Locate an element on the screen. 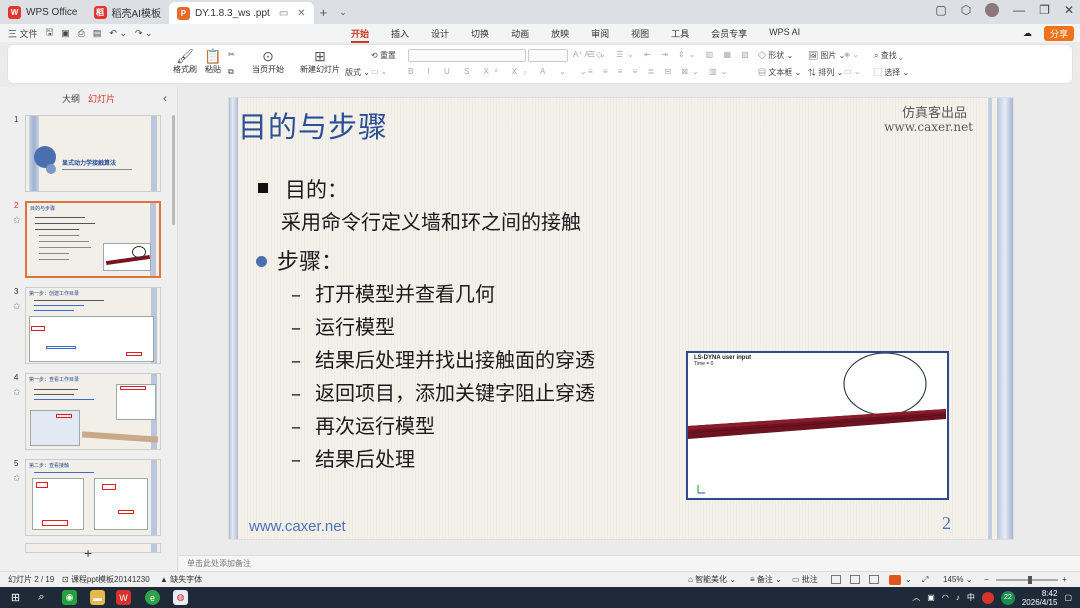  cube-icon: ⬡ is located at coordinates (966, 10).